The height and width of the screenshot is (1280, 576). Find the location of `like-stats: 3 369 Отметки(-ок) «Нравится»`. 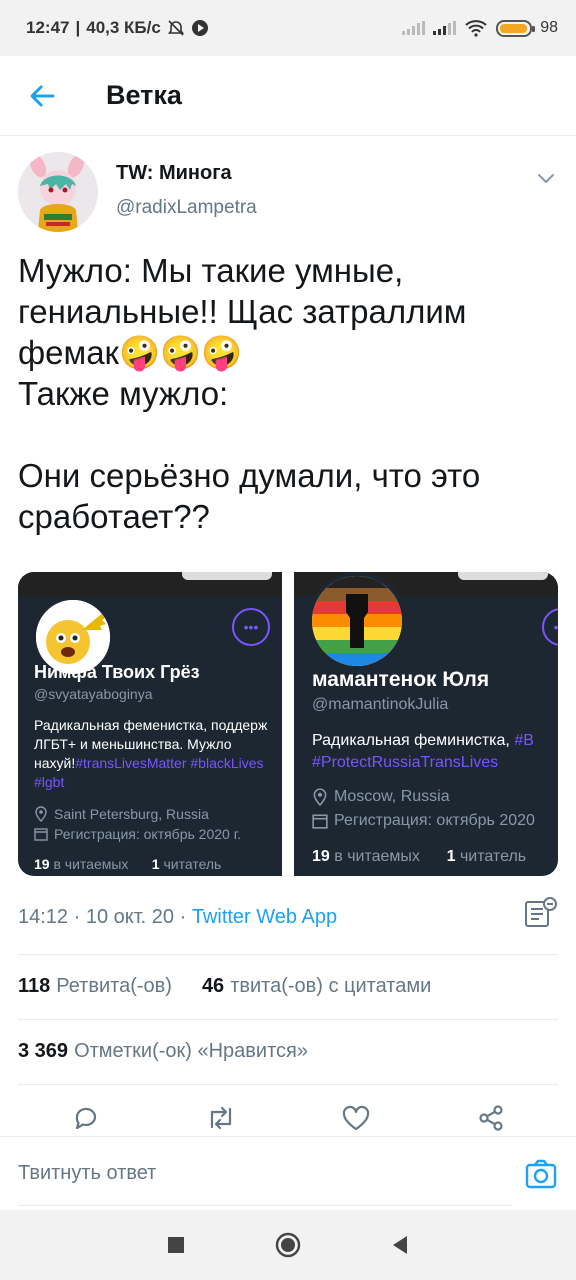

like-stats: 3 369 Отметки(-ок) «Нравится» is located at coordinates (288, 1051).